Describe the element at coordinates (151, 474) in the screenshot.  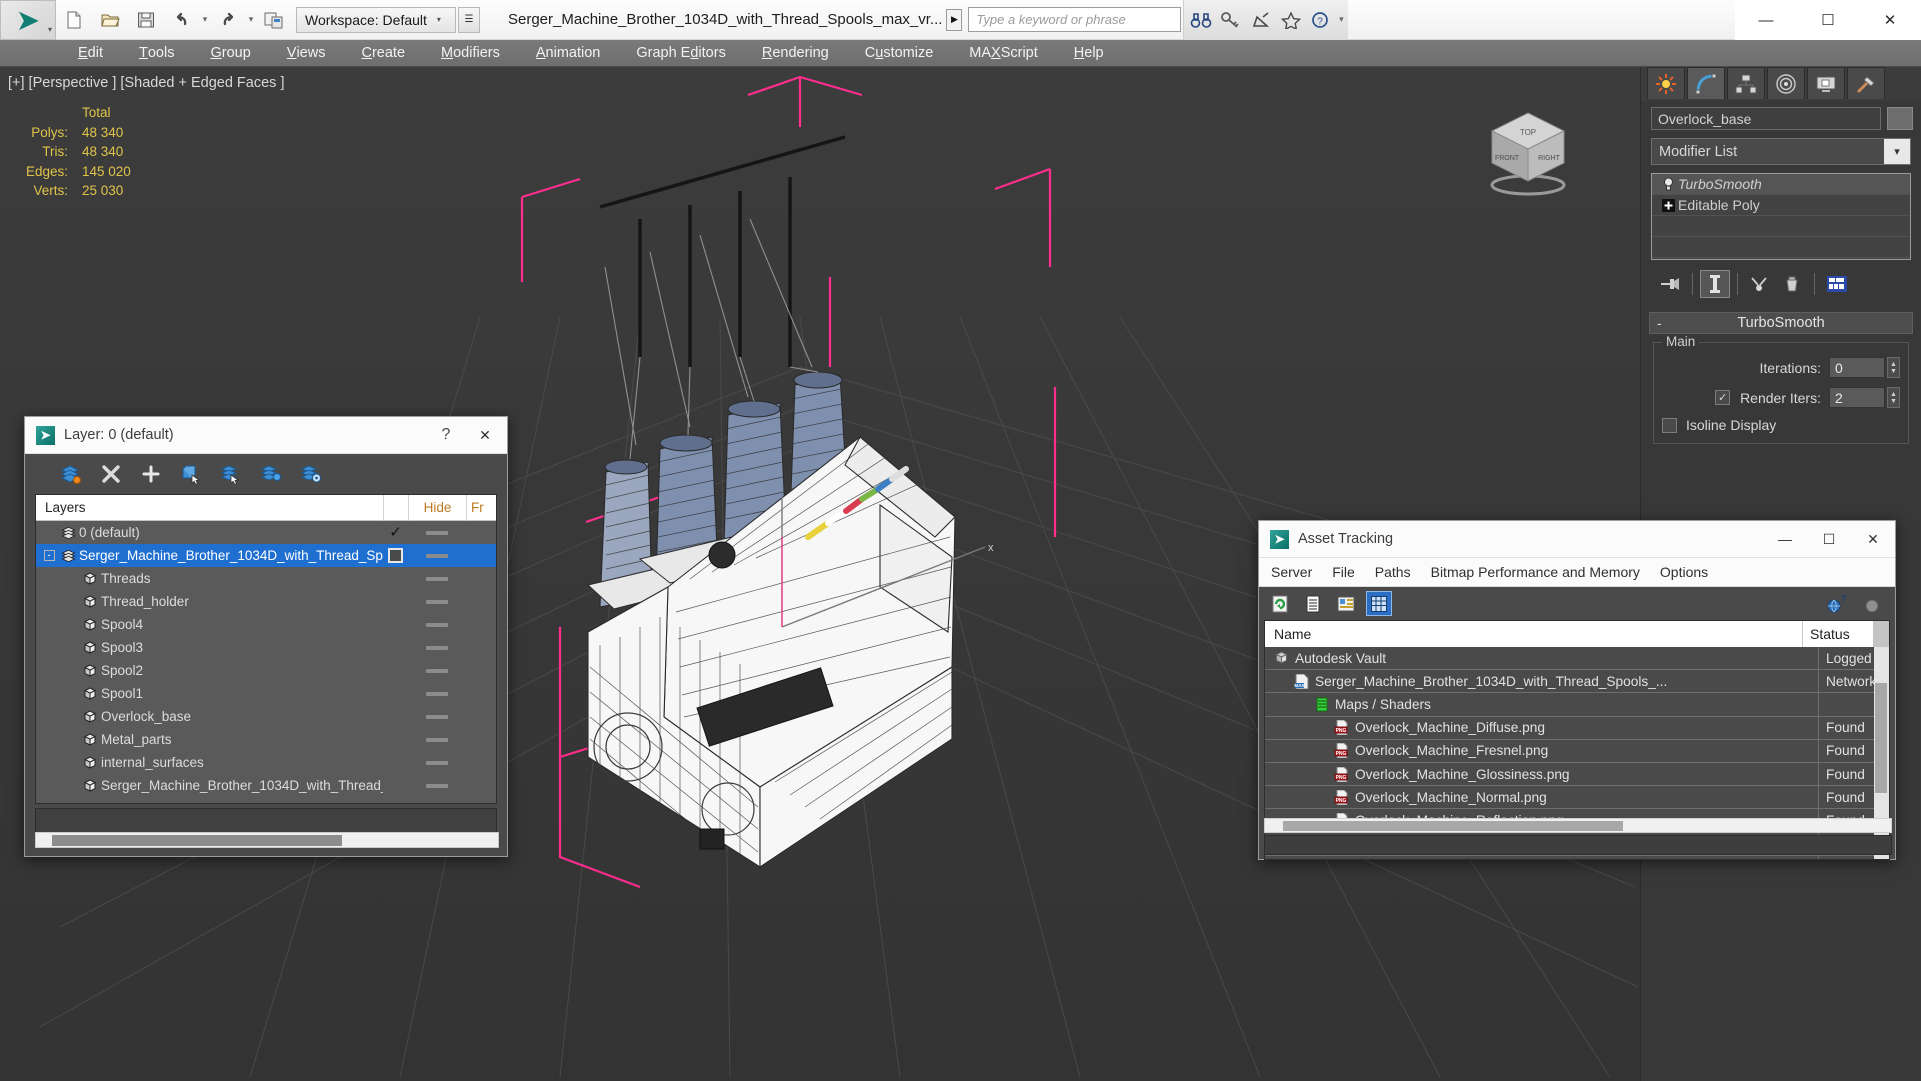
I see `plus-icon` at that location.